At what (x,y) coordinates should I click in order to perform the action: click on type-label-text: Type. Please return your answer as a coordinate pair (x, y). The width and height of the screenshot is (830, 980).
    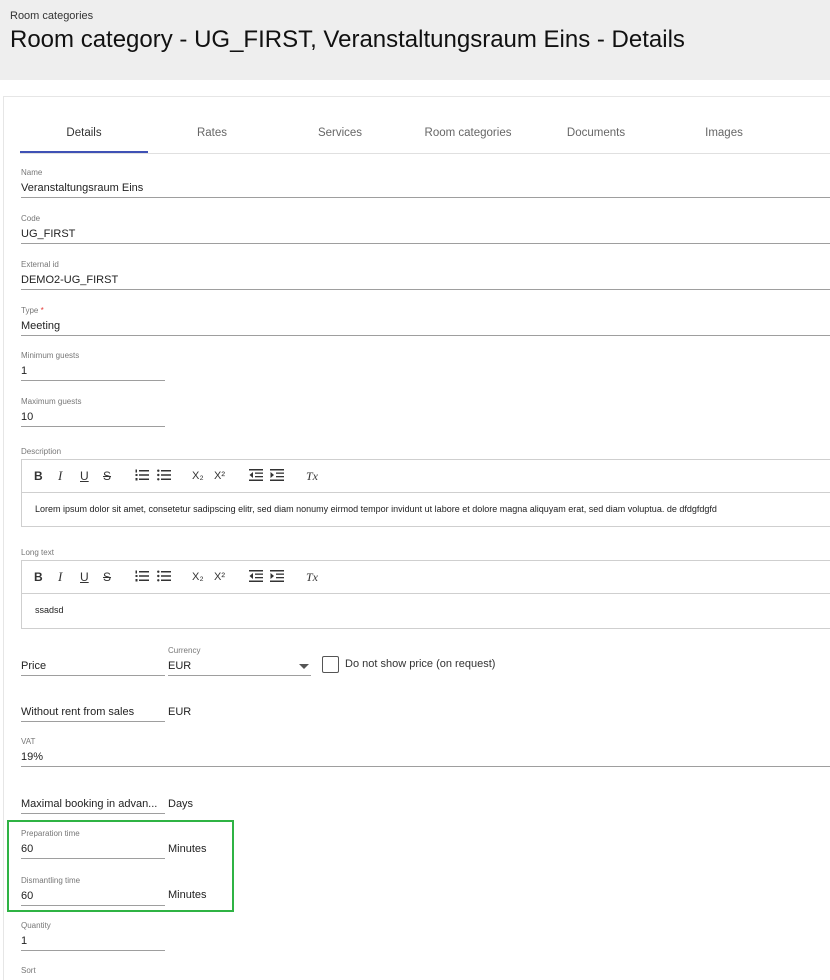
    Looking at the image, I should click on (30, 310).